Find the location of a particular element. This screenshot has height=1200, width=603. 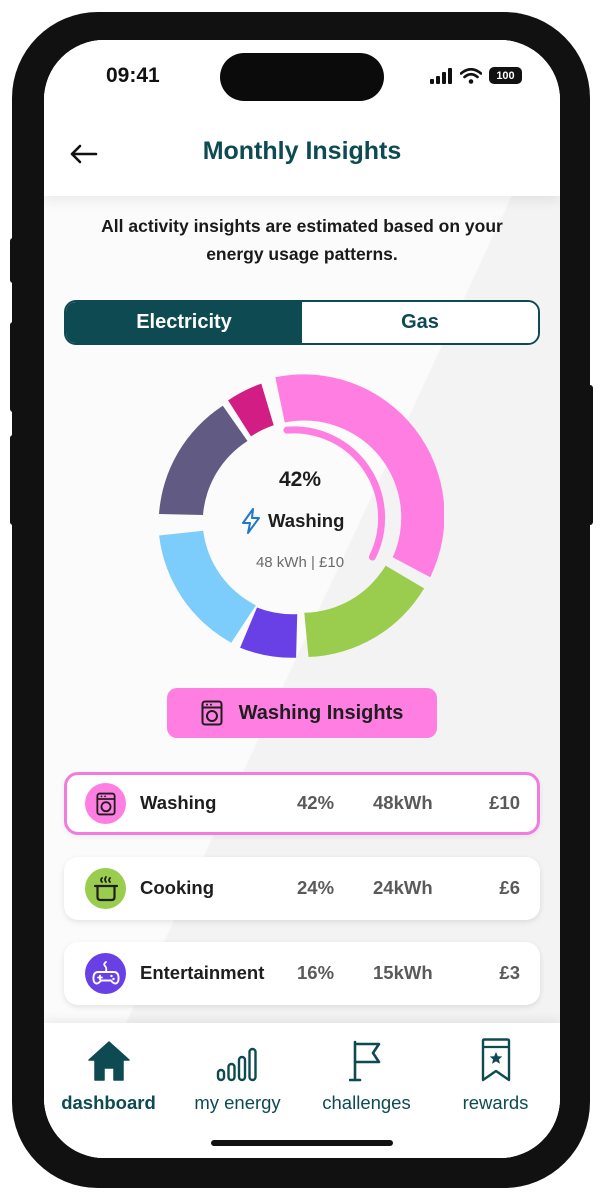

battery-level: 100 is located at coordinates (505, 75).